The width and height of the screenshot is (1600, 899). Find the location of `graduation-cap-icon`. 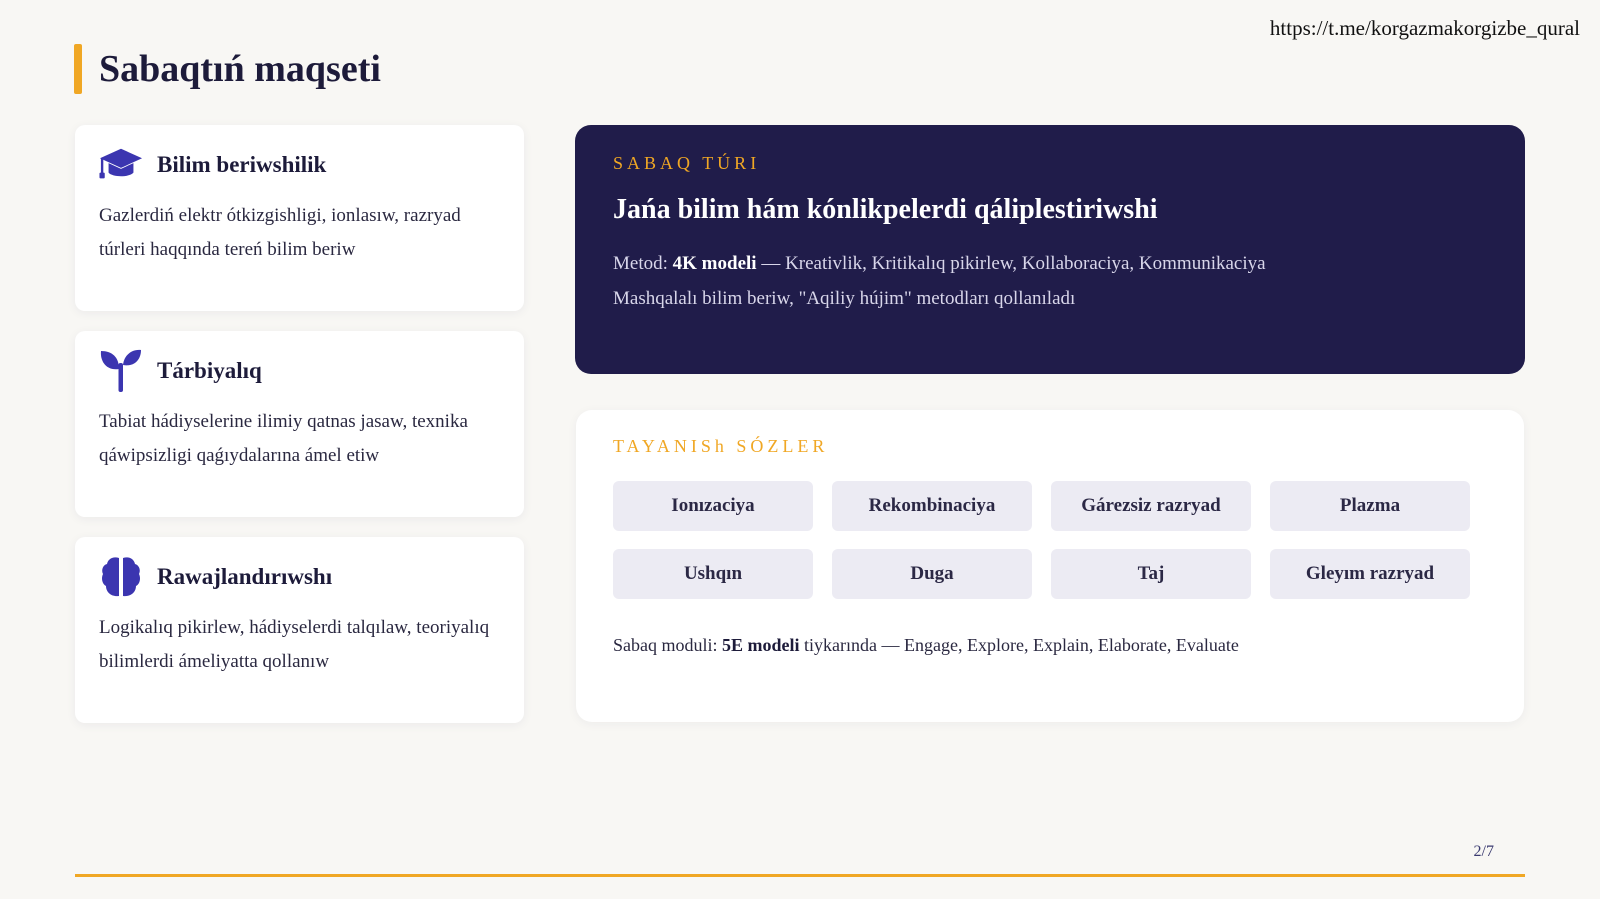

graduation-cap-icon is located at coordinates (121, 165).